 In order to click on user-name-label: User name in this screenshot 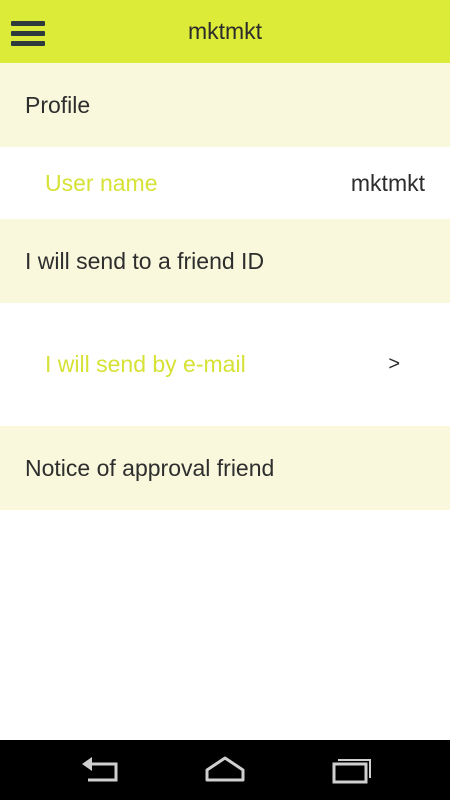, I will do `click(101, 182)`.